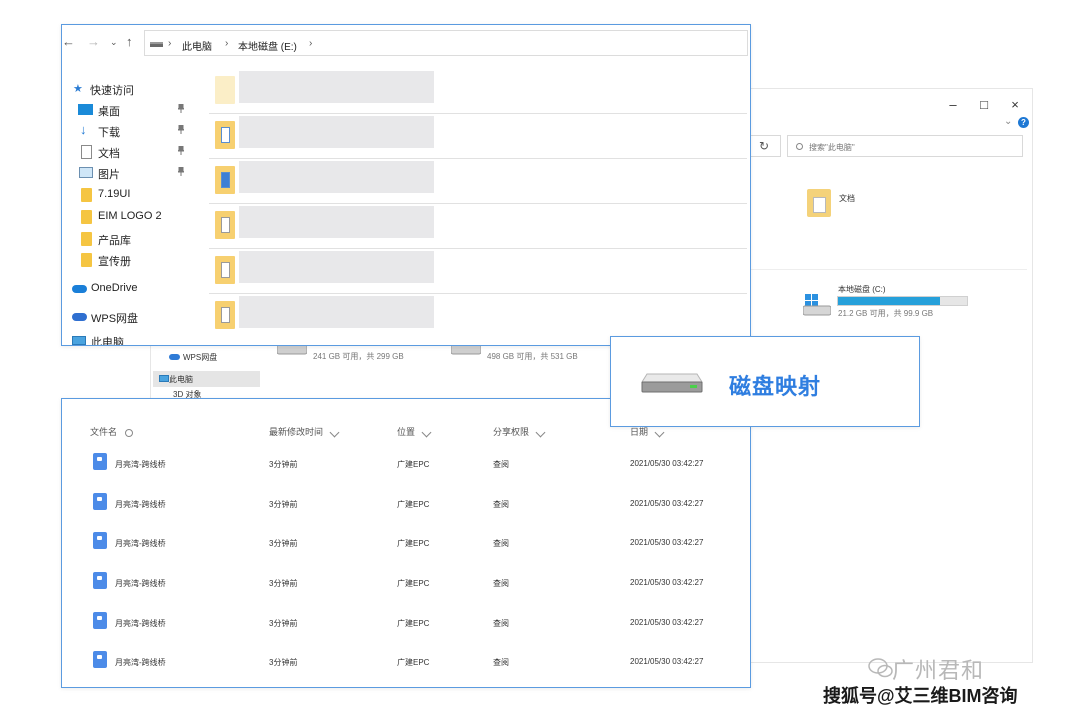  What do you see at coordinates (197, 45) in the screenshot?
I see `breadcrumb-this-pc: 此电脑` at bounding box center [197, 45].